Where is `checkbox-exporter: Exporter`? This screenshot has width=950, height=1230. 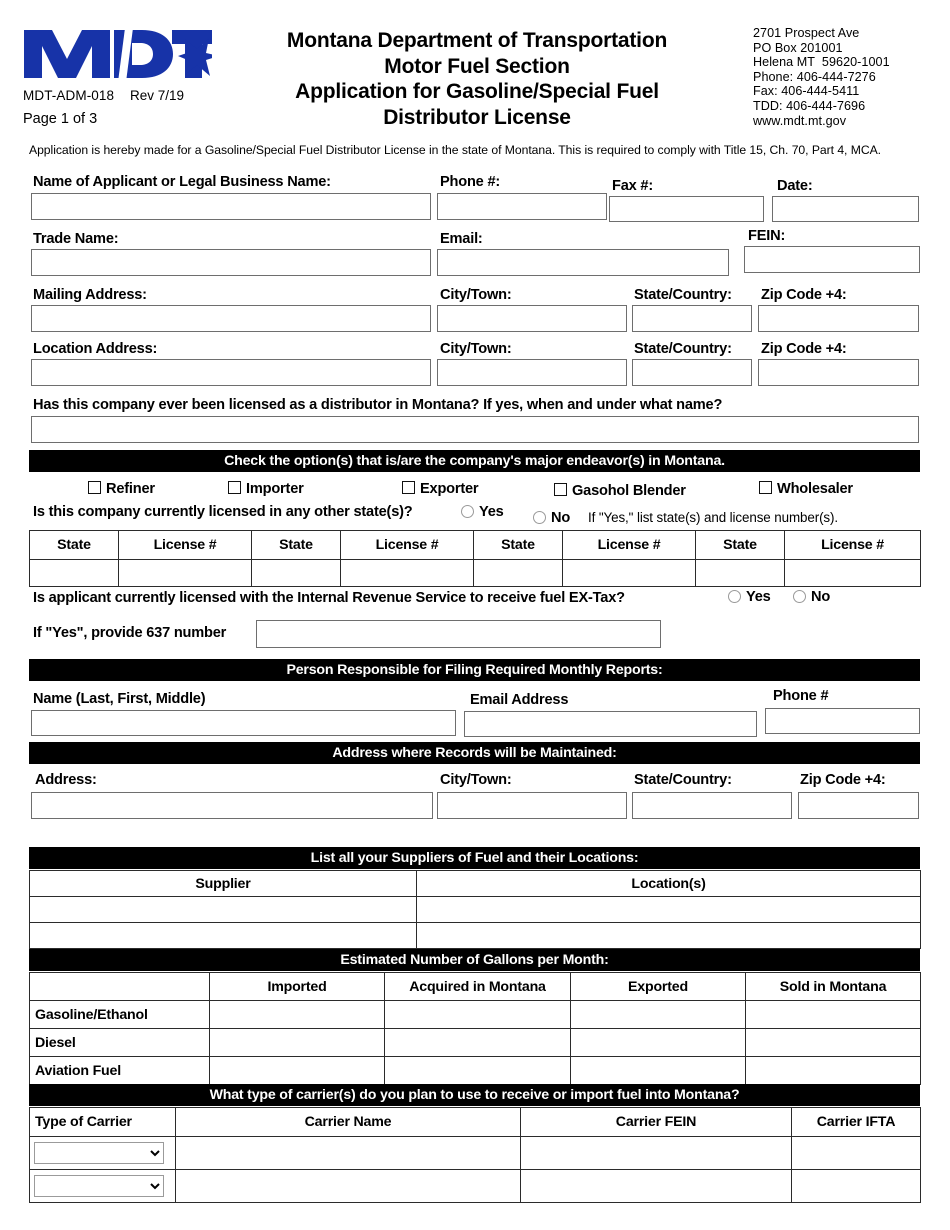
checkbox-exporter: Exporter is located at coordinates (440, 489).